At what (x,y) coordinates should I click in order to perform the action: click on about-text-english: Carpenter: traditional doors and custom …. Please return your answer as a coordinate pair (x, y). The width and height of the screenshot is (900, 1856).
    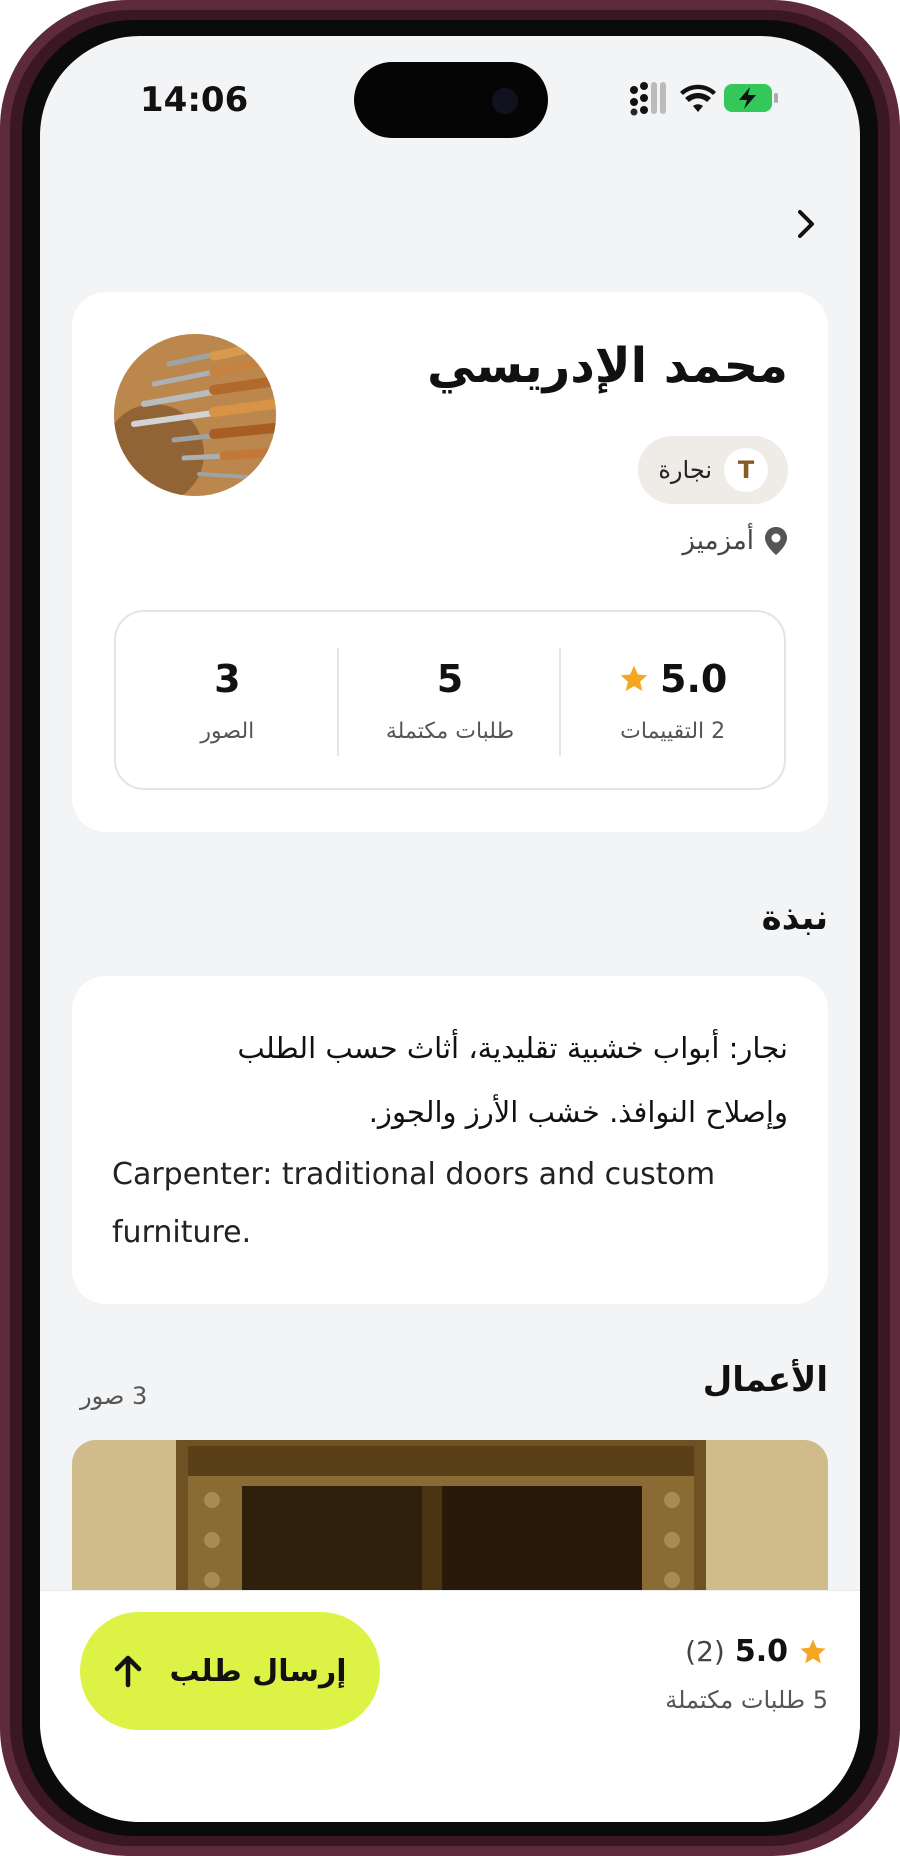
    Looking at the image, I should click on (414, 1203).